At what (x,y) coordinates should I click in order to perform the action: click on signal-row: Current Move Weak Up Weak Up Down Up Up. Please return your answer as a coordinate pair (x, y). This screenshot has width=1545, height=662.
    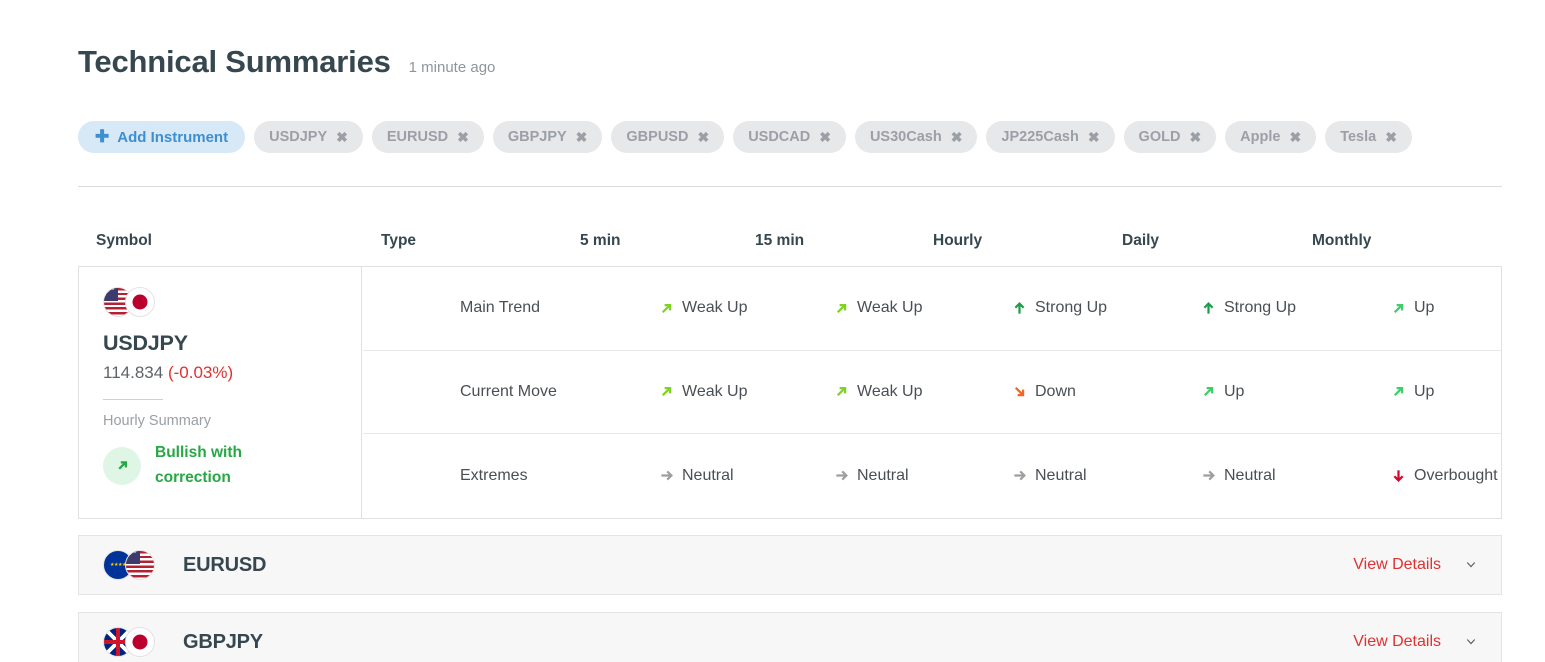
    Looking at the image, I should click on (932, 393).